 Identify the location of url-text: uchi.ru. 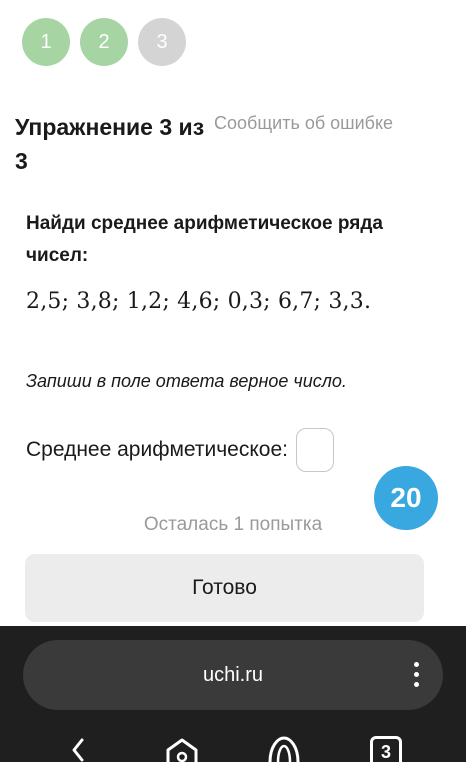
(233, 674).